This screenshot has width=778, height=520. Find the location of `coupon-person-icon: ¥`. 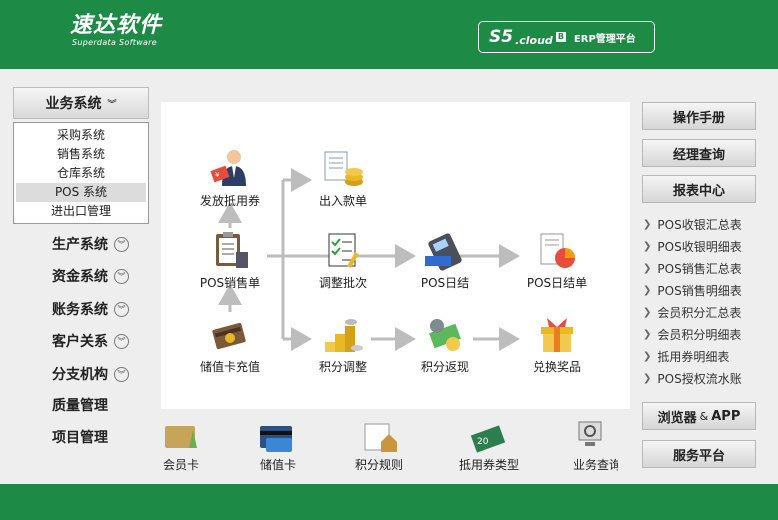

coupon-person-icon: ¥ is located at coordinates (230, 169).